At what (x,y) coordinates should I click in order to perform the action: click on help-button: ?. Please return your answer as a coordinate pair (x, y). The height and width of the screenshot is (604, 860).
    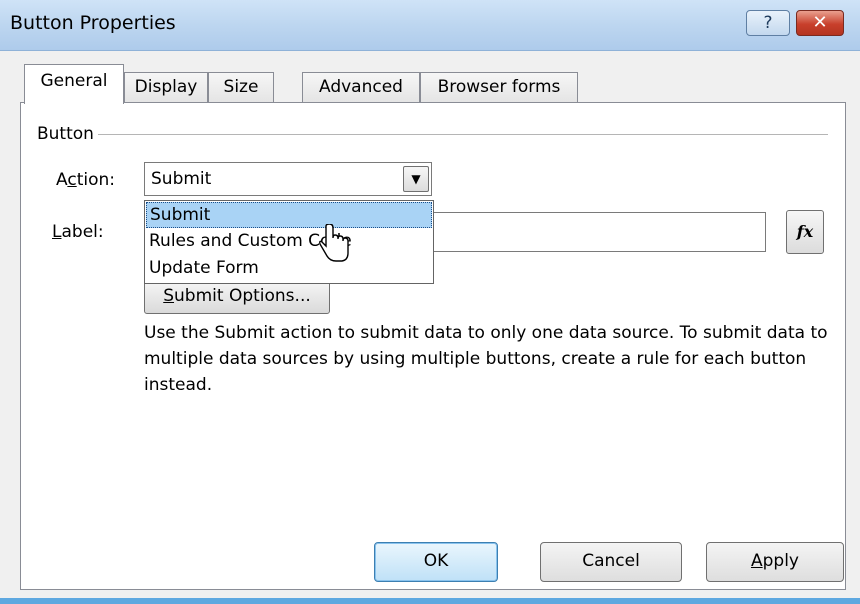
    Looking at the image, I should click on (768, 23).